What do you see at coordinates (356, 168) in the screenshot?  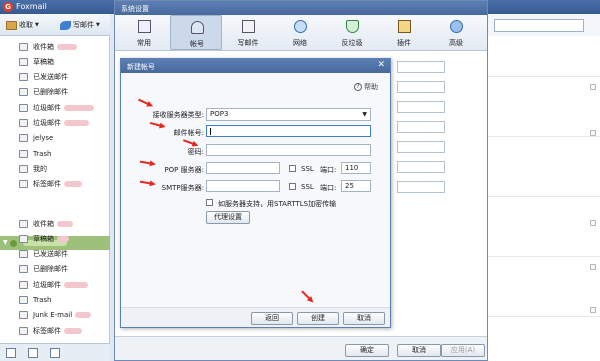 I see `pop-port-input: 110` at bounding box center [356, 168].